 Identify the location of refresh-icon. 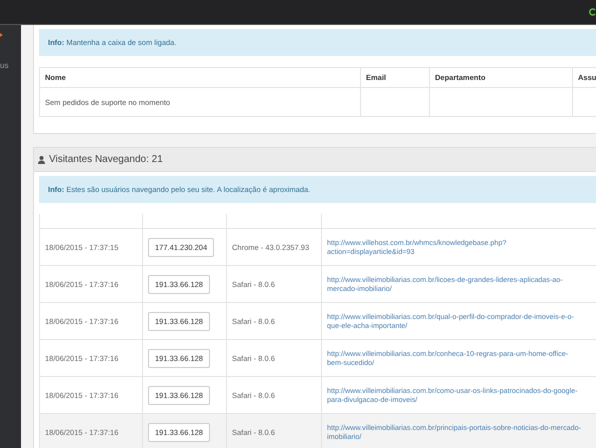
(592, 12).